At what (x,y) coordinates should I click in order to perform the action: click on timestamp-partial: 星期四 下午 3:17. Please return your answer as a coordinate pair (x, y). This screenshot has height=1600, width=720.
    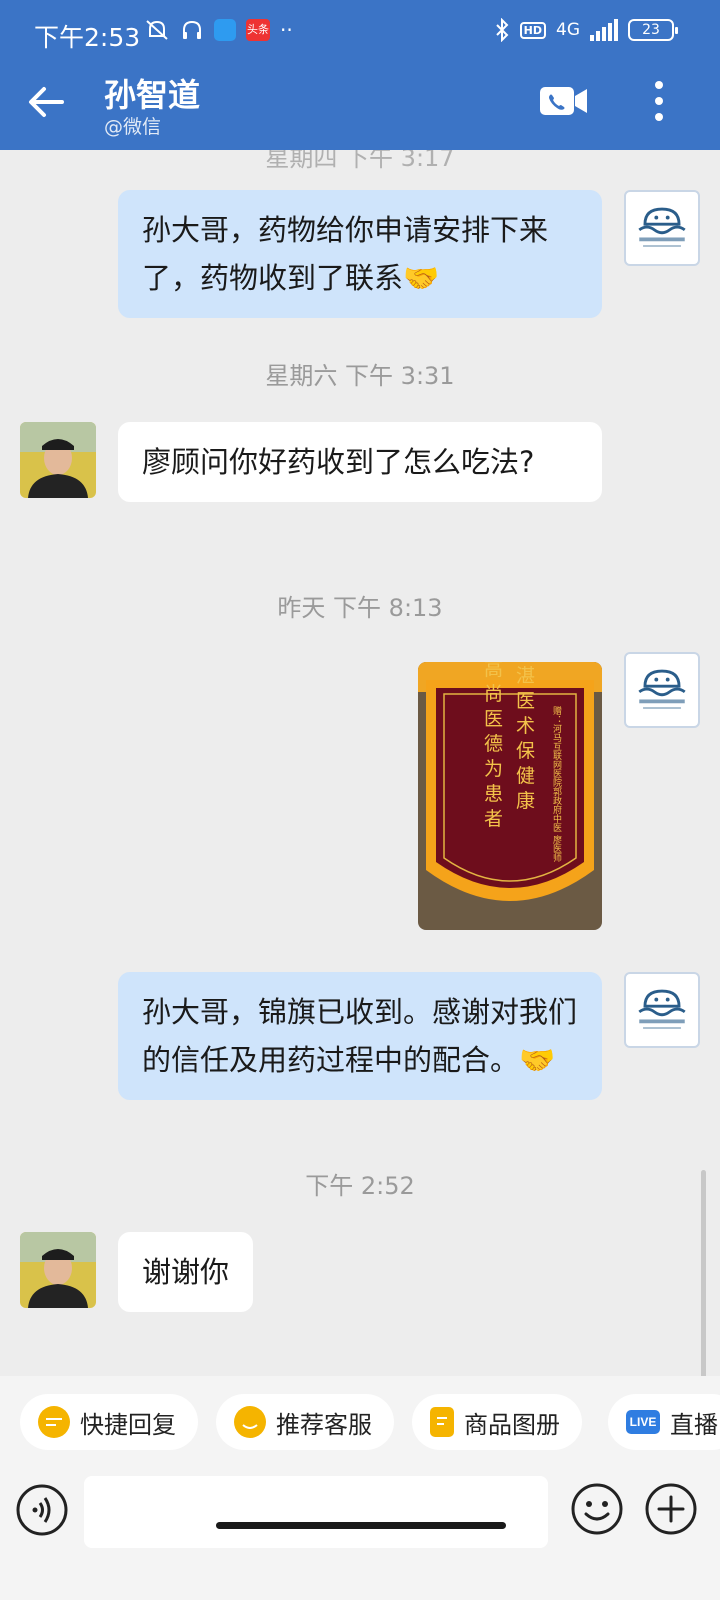
    Looking at the image, I should click on (360, 161).